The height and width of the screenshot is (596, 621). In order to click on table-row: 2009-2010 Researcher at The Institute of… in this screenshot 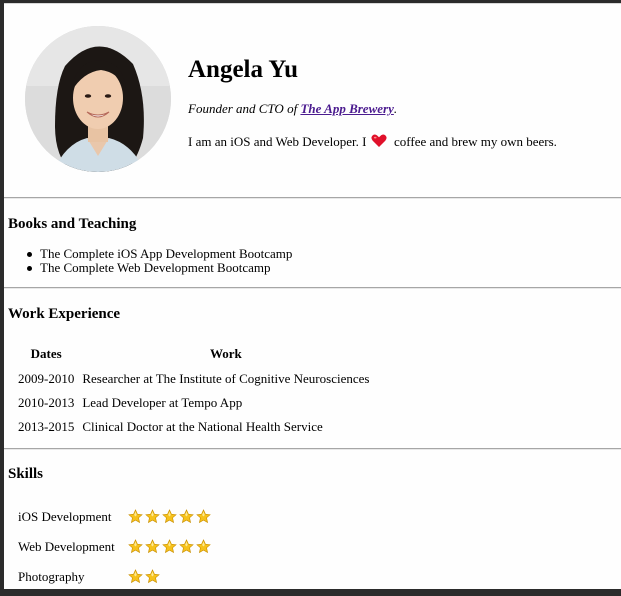, I will do `click(193, 379)`.